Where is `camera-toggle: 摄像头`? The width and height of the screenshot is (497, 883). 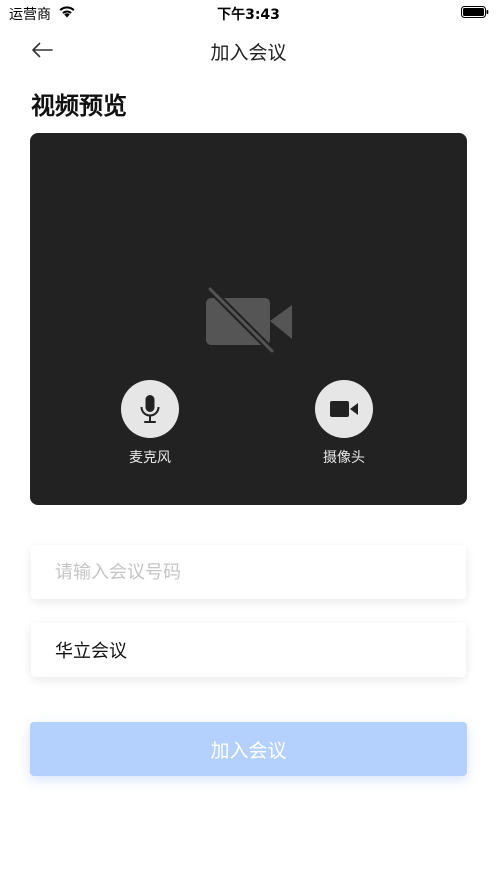 camera-toggle: 摄像头 is located at coordinates (344, 423).